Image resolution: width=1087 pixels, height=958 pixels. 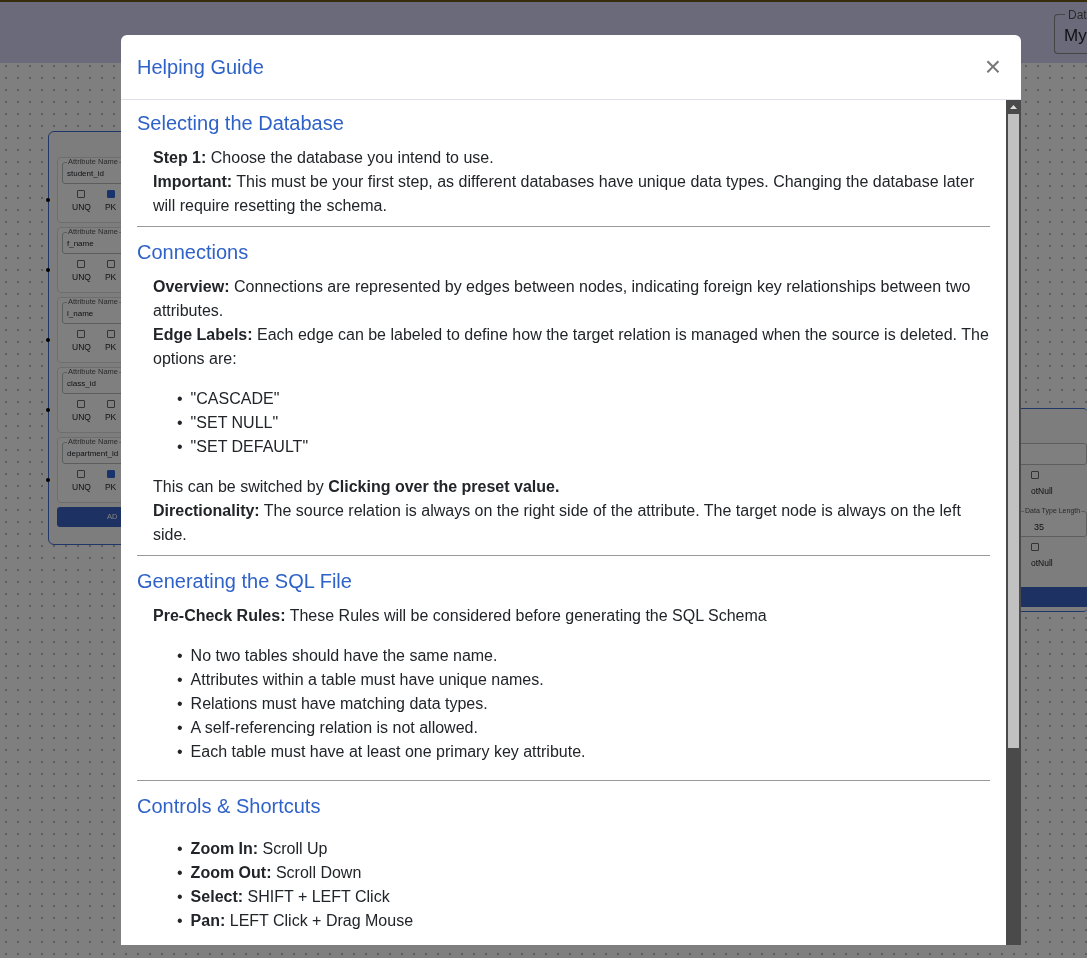 What do you see at coordinates (460, 616) in the screenshot?
I see `paragraph: Pre-Check Rules: These Rules will be considered before generating the SQL Schema` at bounding box center [460, 616].